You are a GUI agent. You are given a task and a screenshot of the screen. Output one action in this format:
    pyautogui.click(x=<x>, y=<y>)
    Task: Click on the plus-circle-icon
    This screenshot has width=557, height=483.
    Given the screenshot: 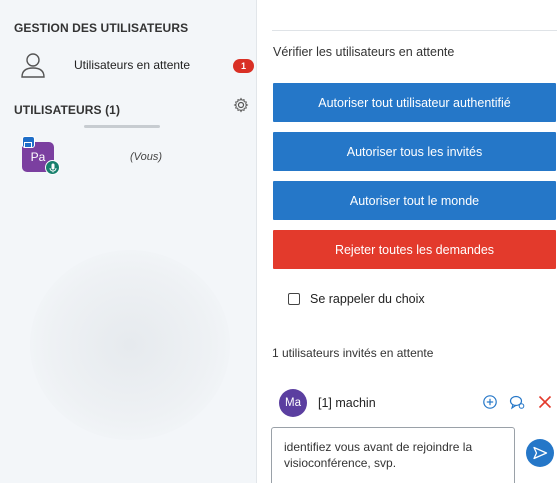 What is the action you would take?
    pyautogui.click(x=490, y=402)
    